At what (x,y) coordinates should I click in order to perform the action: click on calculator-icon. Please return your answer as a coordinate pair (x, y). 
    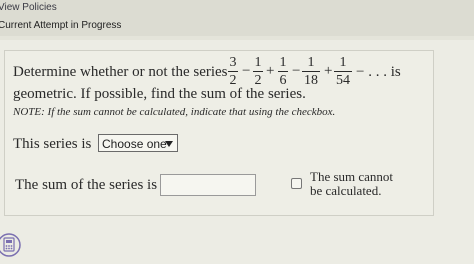
    Looking at the image, I should click on (11, 245).